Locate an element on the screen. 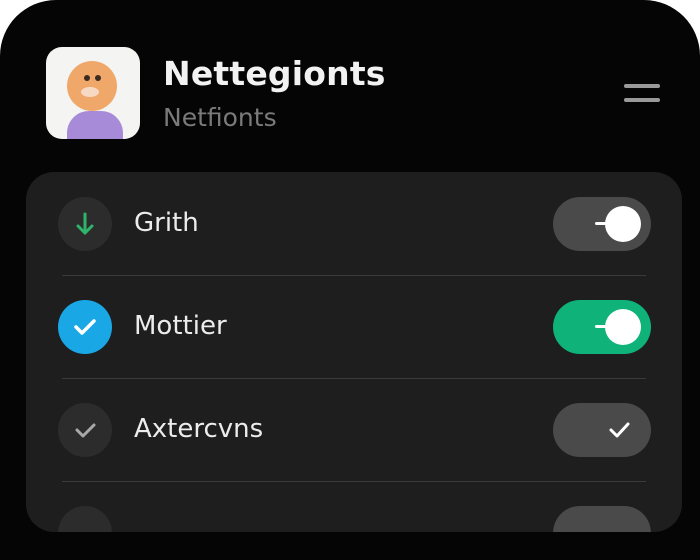 This screenshot has height=560, width=700. setting-row-partial is located at coordinates (354, 507).